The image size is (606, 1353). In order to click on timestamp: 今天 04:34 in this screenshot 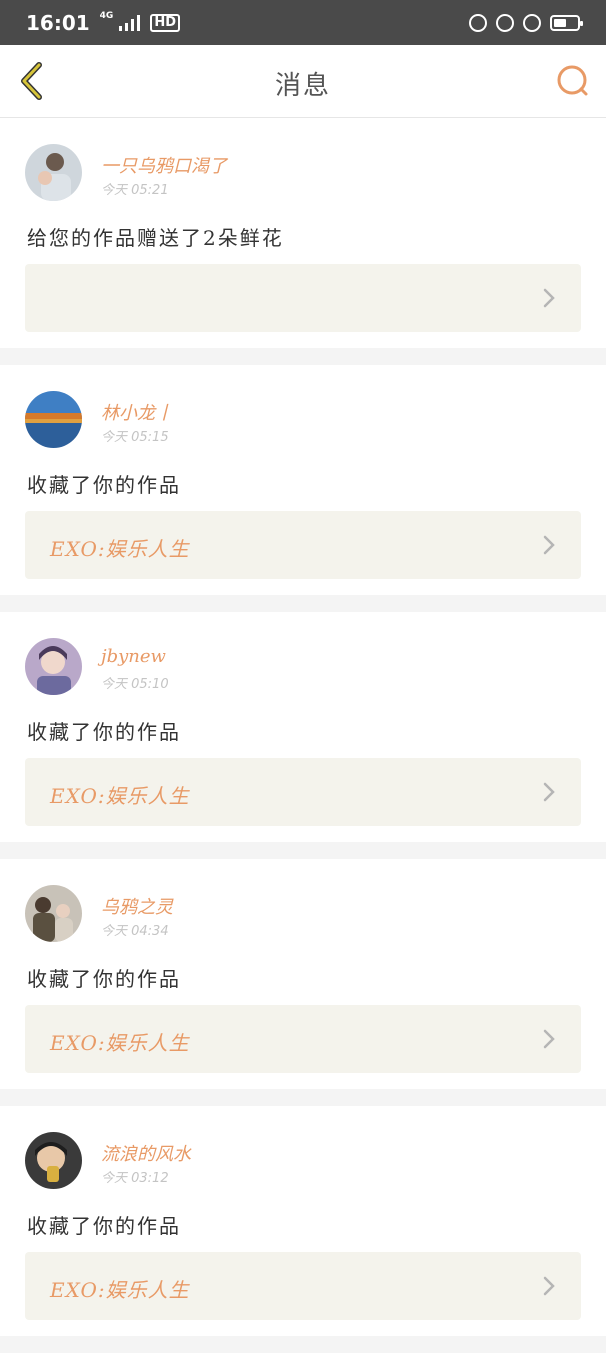, I will do `click(135, 931)`.